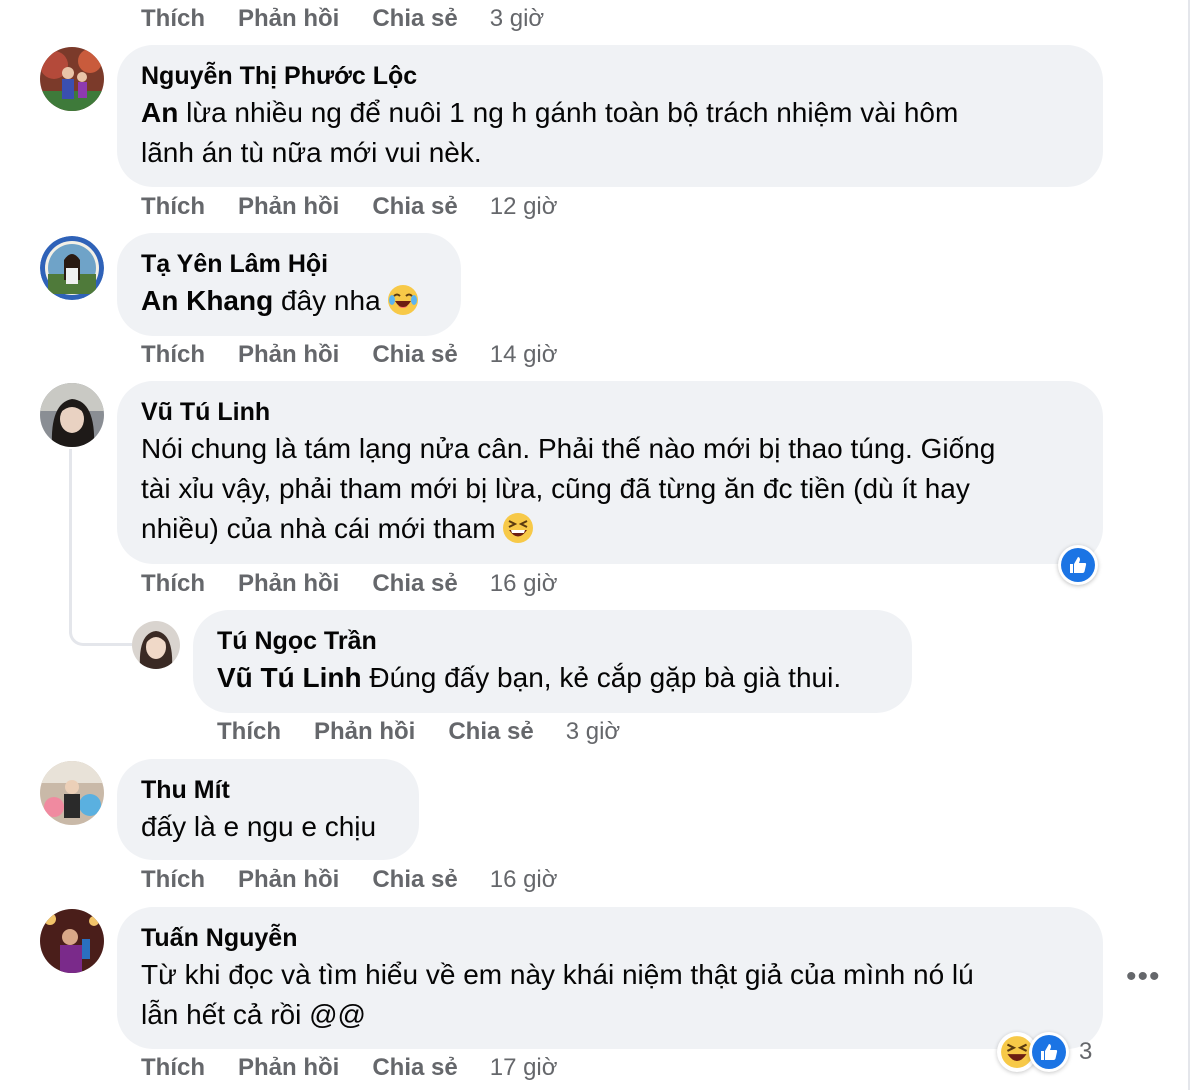  Describe the element at coordinates (349, 355) in the screenshot. I see `comment-actions: Thích Phản hồi Chia sẻ 14 giờ` at that location.